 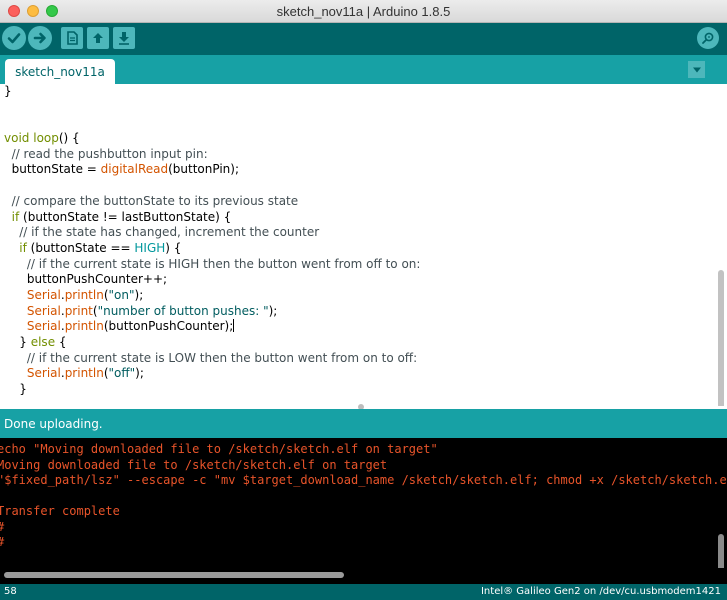 I want to click on toolbar, so click(x=363, y=39).